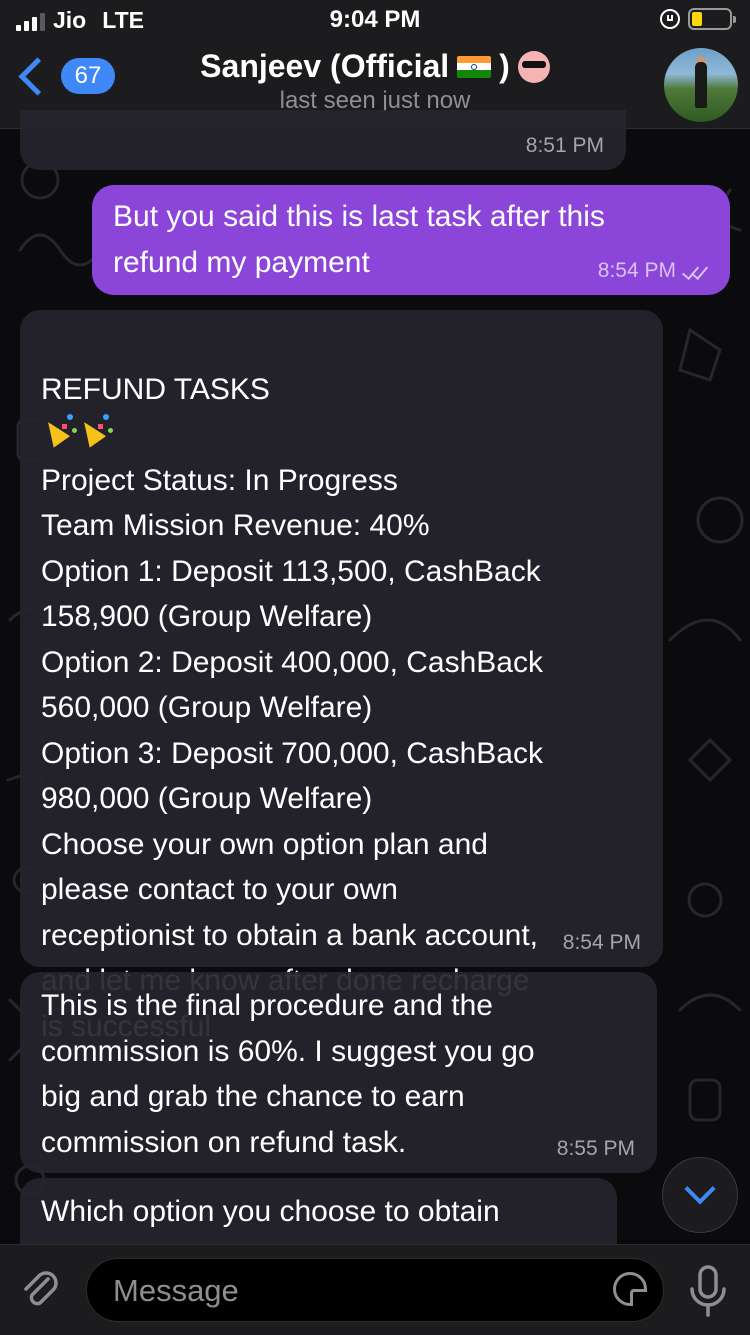 The width and height of the screenshot is (750, 1335). I want to click on chat-title-area: Sanjeev (Official ) last seen just now, so click(375, 81).